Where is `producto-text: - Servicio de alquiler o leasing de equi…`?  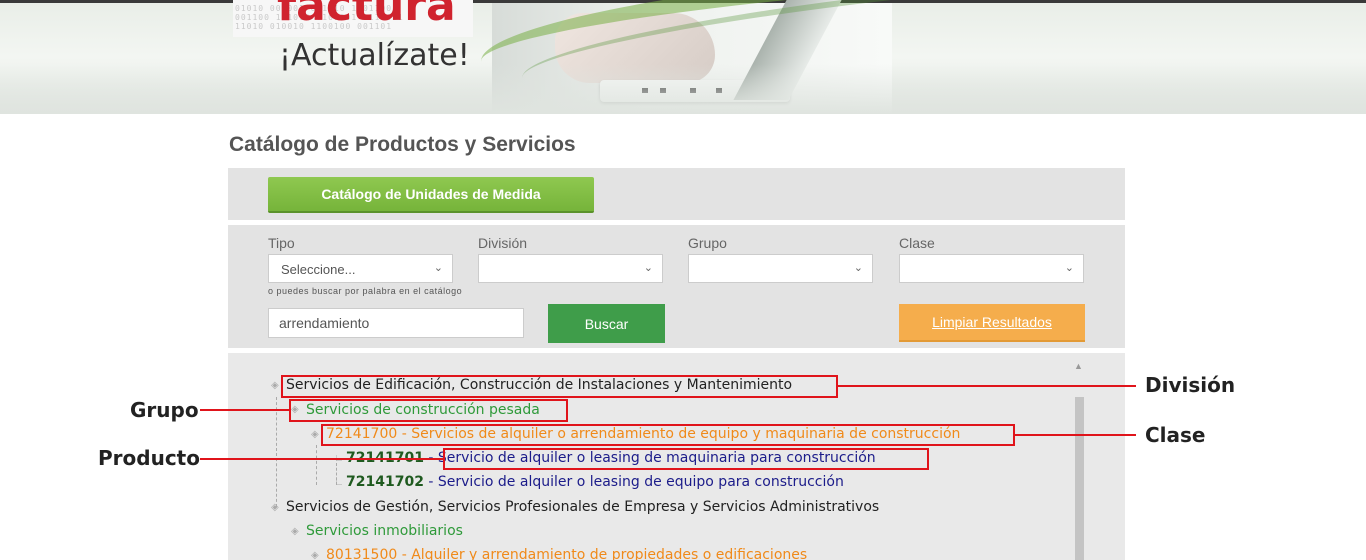
producto-text: - Servicio de alquiler o leasing de equi… is located at coordinates (633, 482).